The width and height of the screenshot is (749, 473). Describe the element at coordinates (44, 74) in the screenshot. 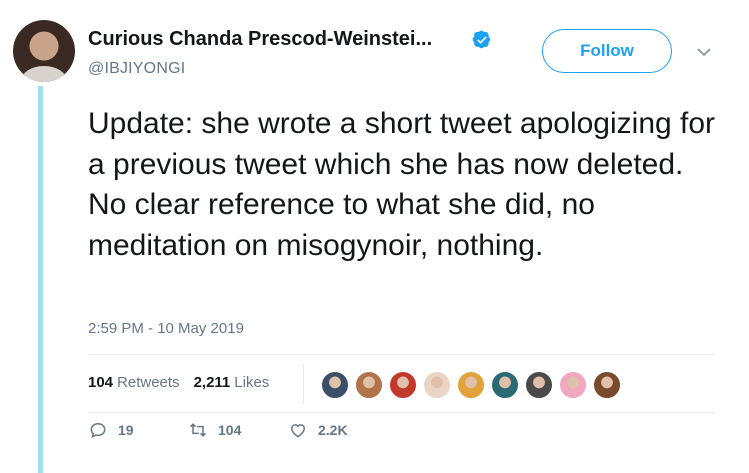

I see `avatar-shirt` at that location.